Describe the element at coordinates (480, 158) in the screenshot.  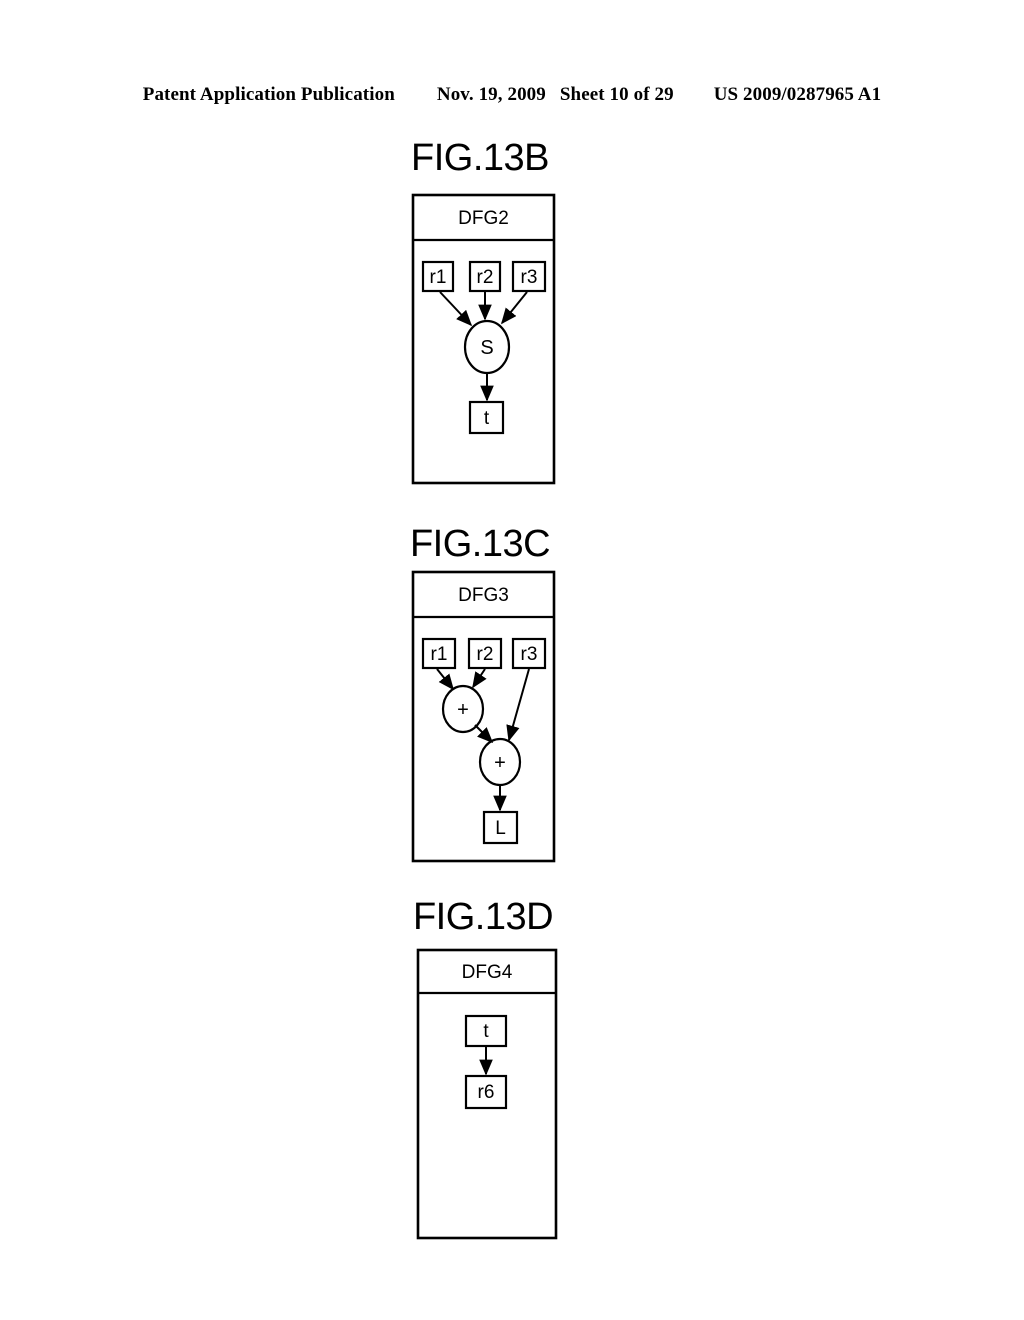
I see `figure-13b-title: FIG.13B` at that location.